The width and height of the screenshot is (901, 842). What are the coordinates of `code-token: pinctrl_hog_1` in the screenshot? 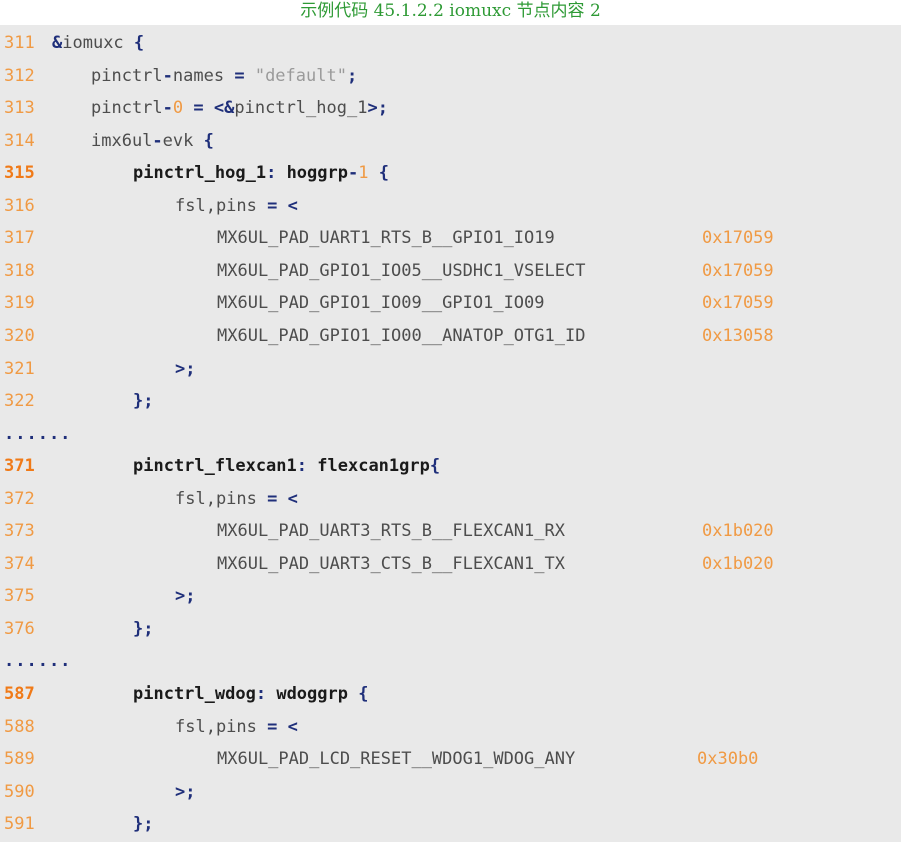 It's located at (301, 108).